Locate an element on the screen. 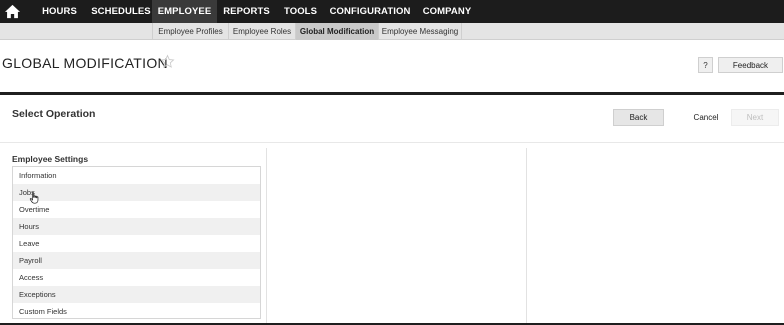 The height and width of the screenshot is (325, 784). nav-company: COMPANY is located at coordinates (447, 11).